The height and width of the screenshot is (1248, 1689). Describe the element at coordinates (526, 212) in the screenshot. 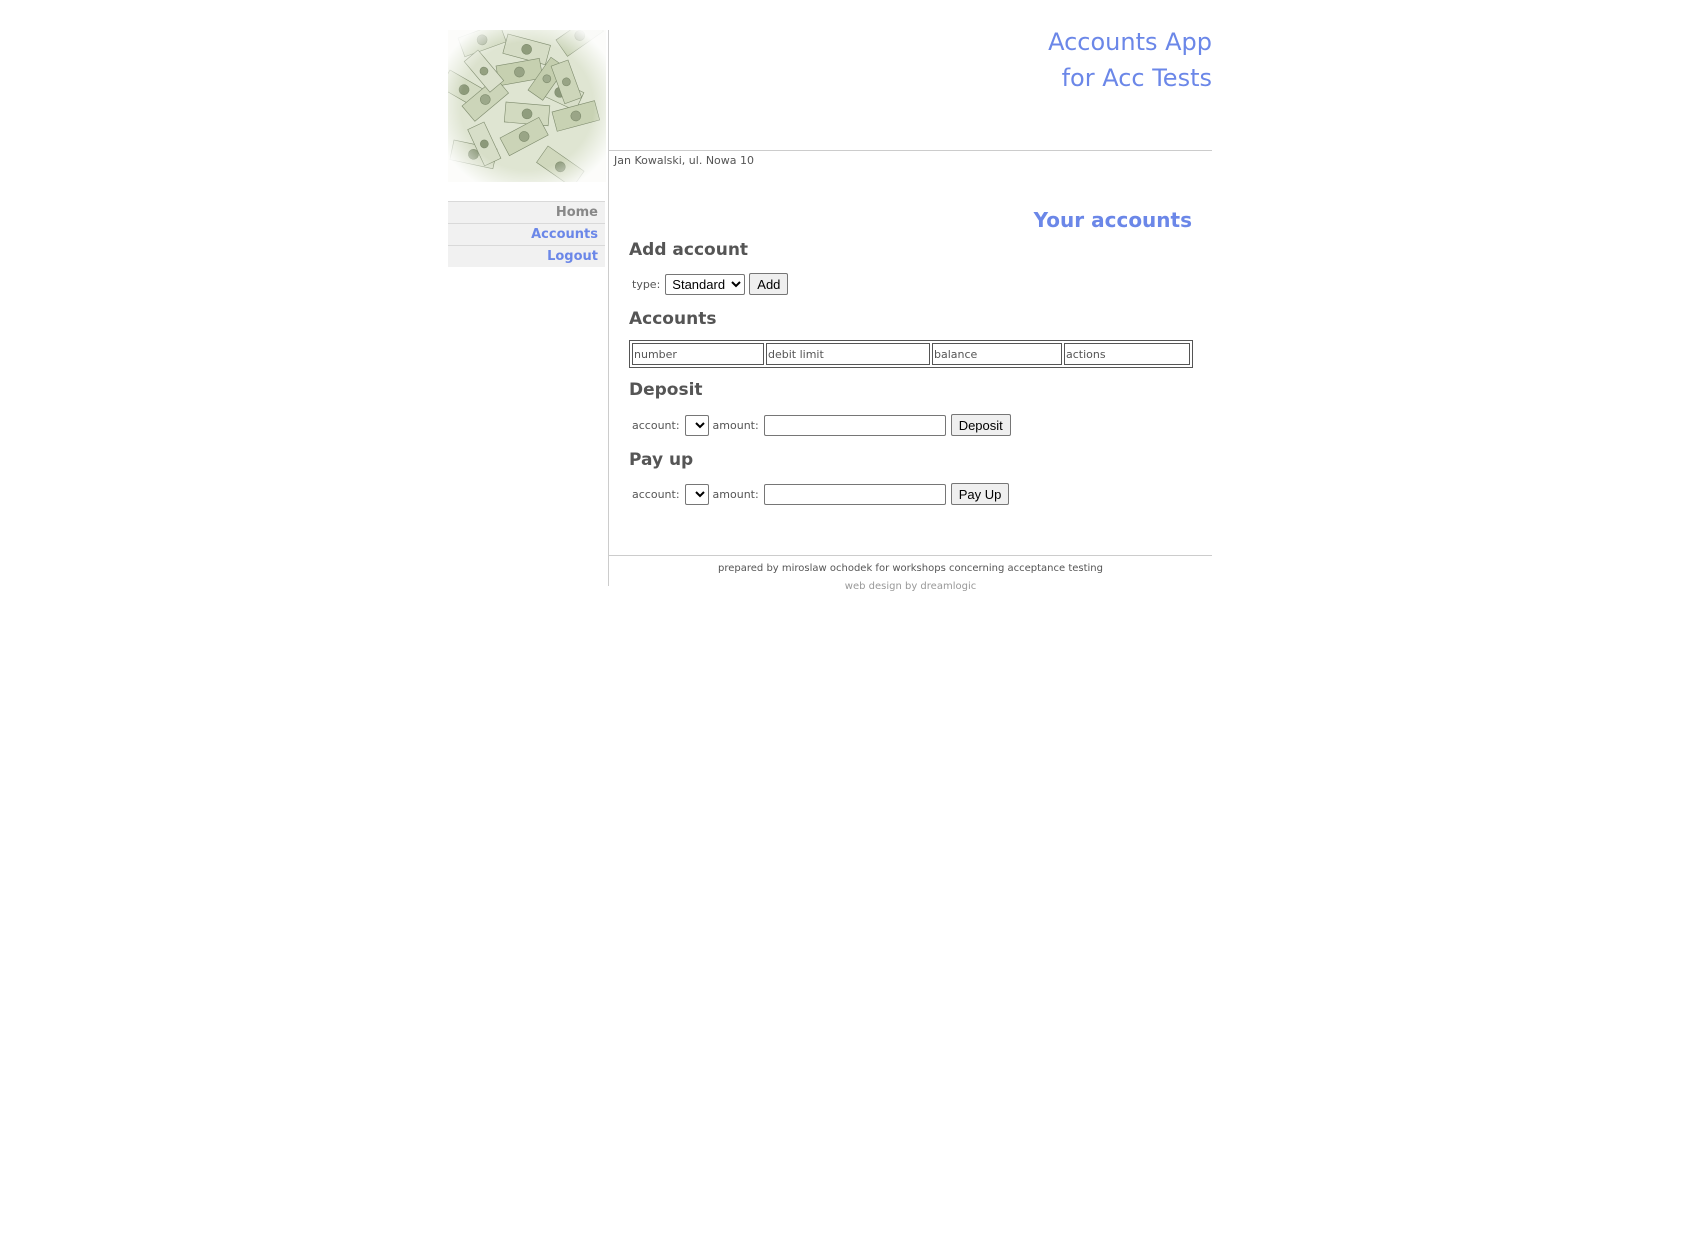

I see `sidebar-item-home: Home` at that location.